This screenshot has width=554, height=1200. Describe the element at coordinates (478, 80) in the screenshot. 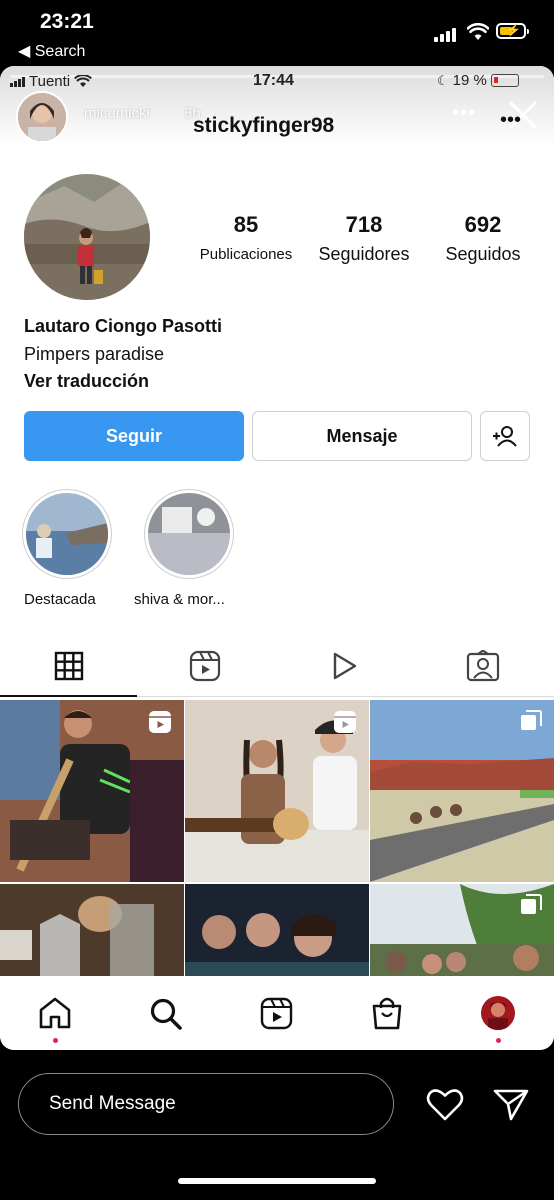

I see `inner-status-battery: ☾ 19 %` at that location.